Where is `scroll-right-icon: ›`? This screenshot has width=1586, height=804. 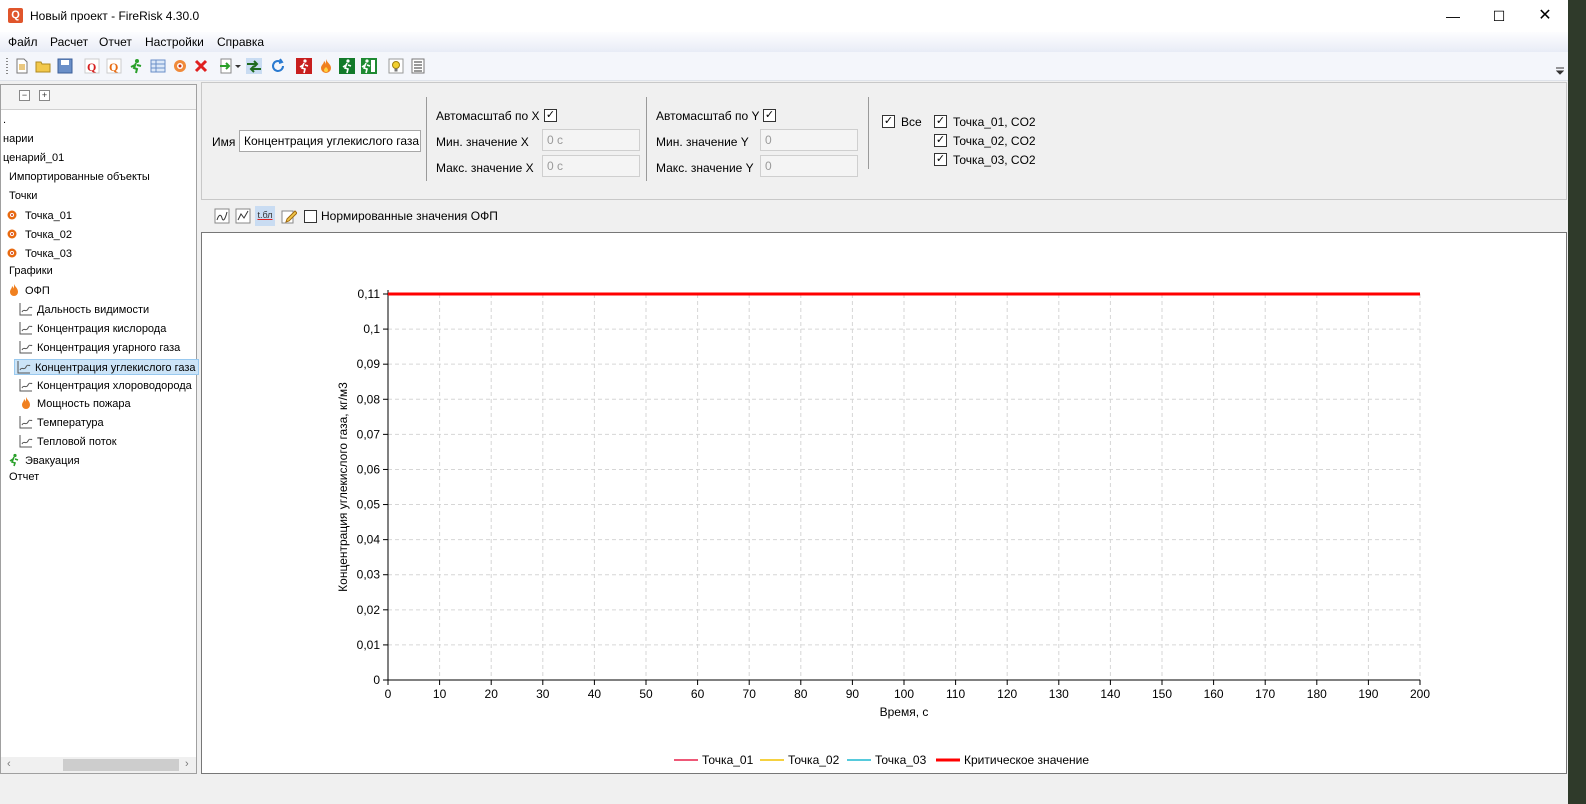
scroll-right-icon: › is located at coordinates (187, 764).